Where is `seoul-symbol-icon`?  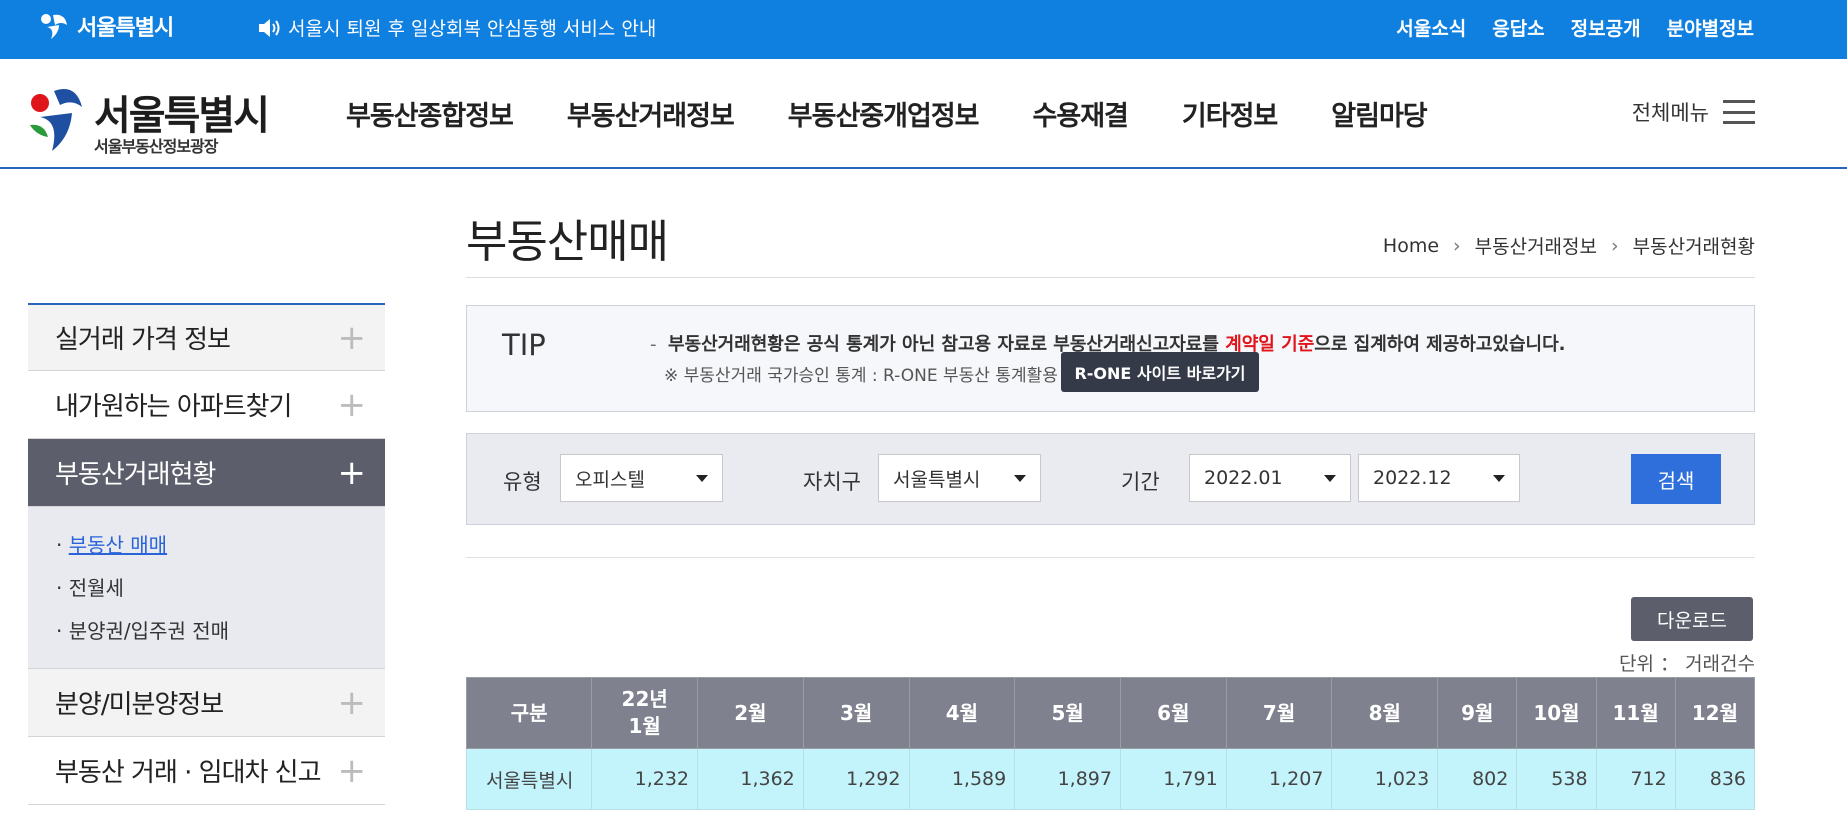
seoul-symbol-icon is located at coordinates (54, 26).